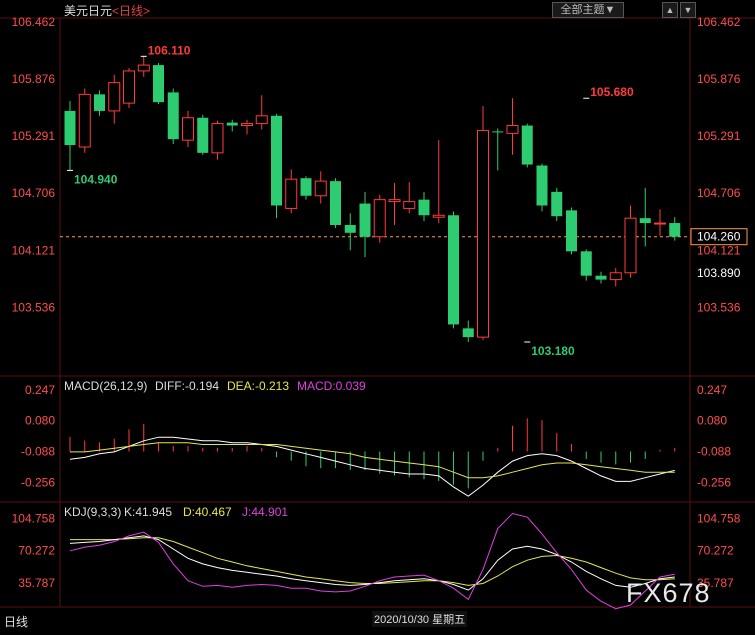  I want to click on kdj-tick-right: 70.272, so click(715, 551).